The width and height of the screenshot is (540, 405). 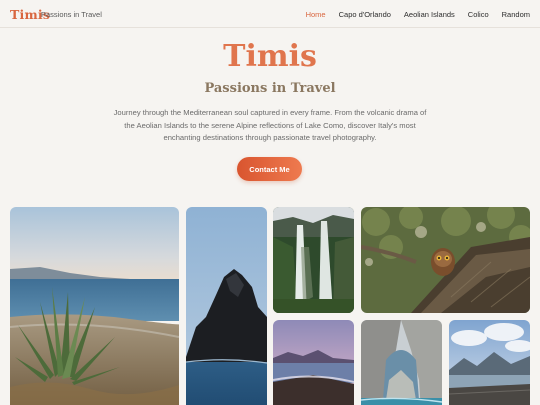 I want to click on hero-title: Timis, so click(x=270, y=56).